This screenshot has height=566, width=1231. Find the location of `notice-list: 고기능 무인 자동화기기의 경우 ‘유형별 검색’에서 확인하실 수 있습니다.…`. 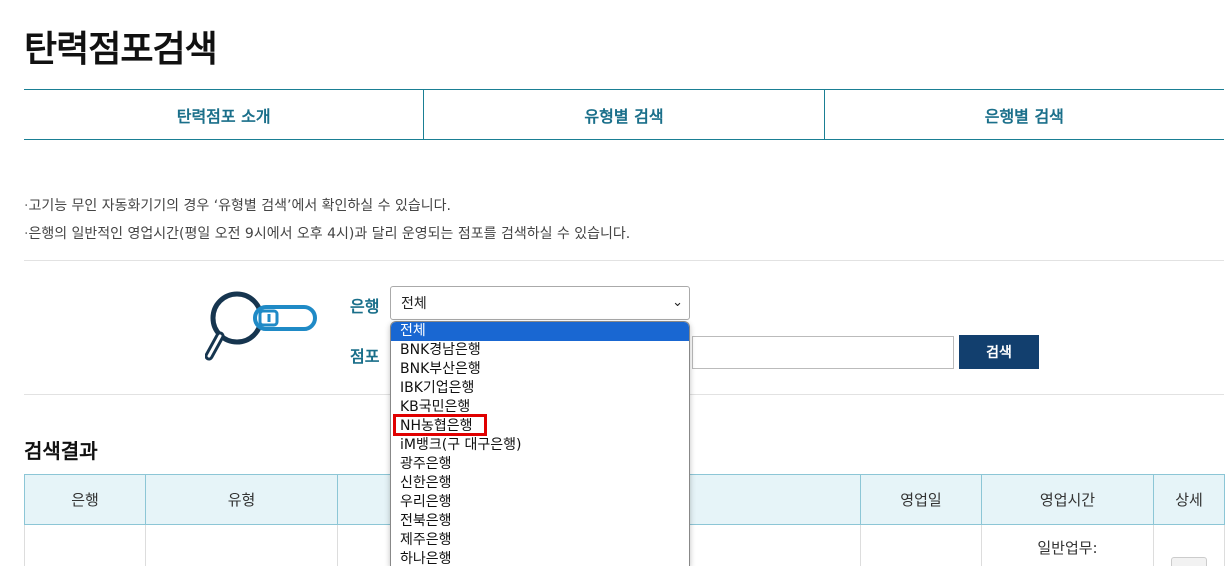

notice-list: 고기능 무인 자동화기기의 경우 ‘유형별 검색’에서 확인하실 수 있습니다.… is located at coordinates (327, 220).